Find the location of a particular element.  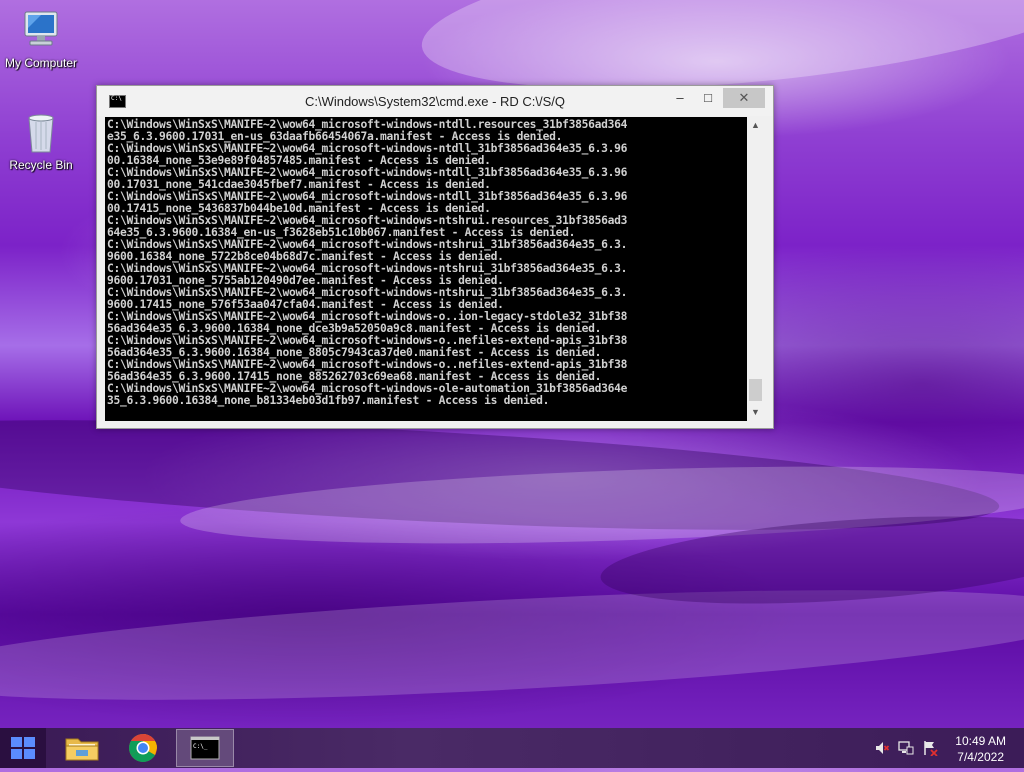

action-center-icon is located at coordinates (930, 748).